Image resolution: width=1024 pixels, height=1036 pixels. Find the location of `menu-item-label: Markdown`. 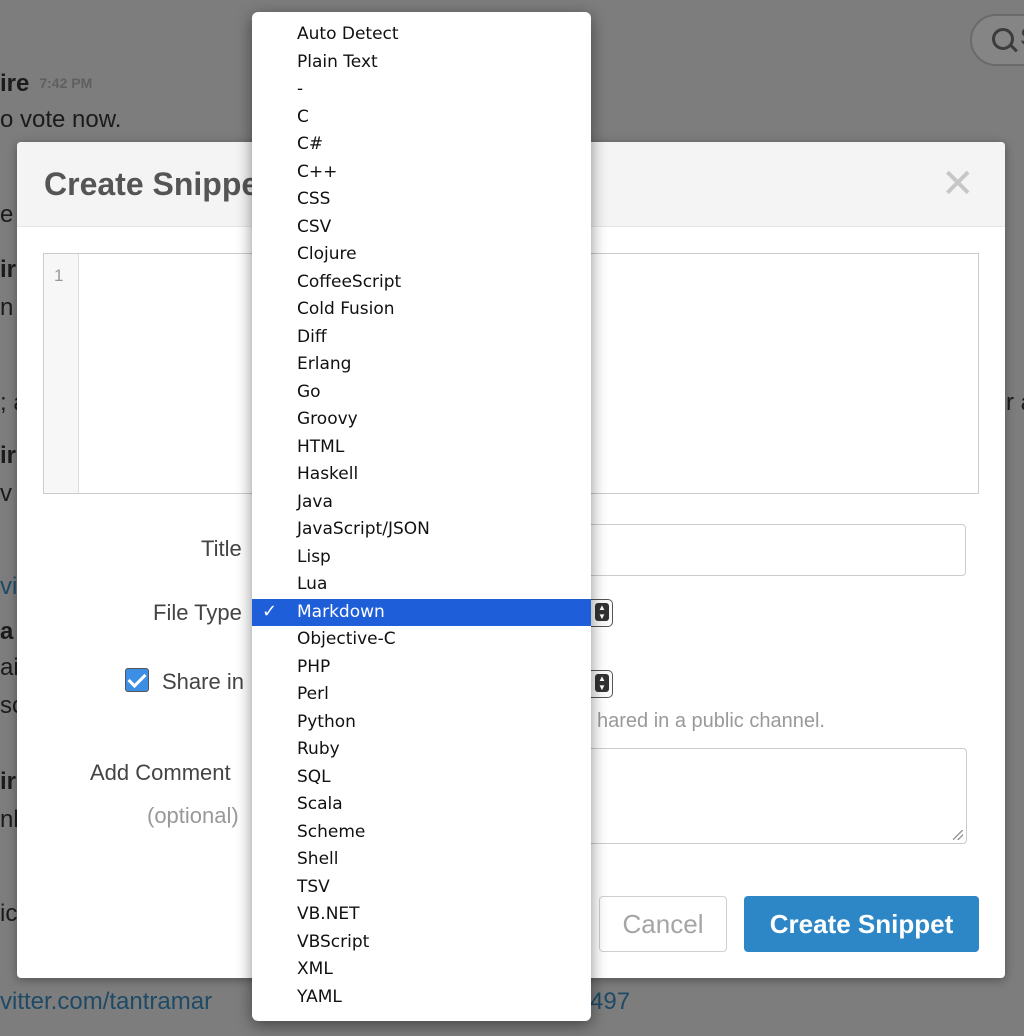

menu-item-label: Markdown is located at coordinates (341, 611).